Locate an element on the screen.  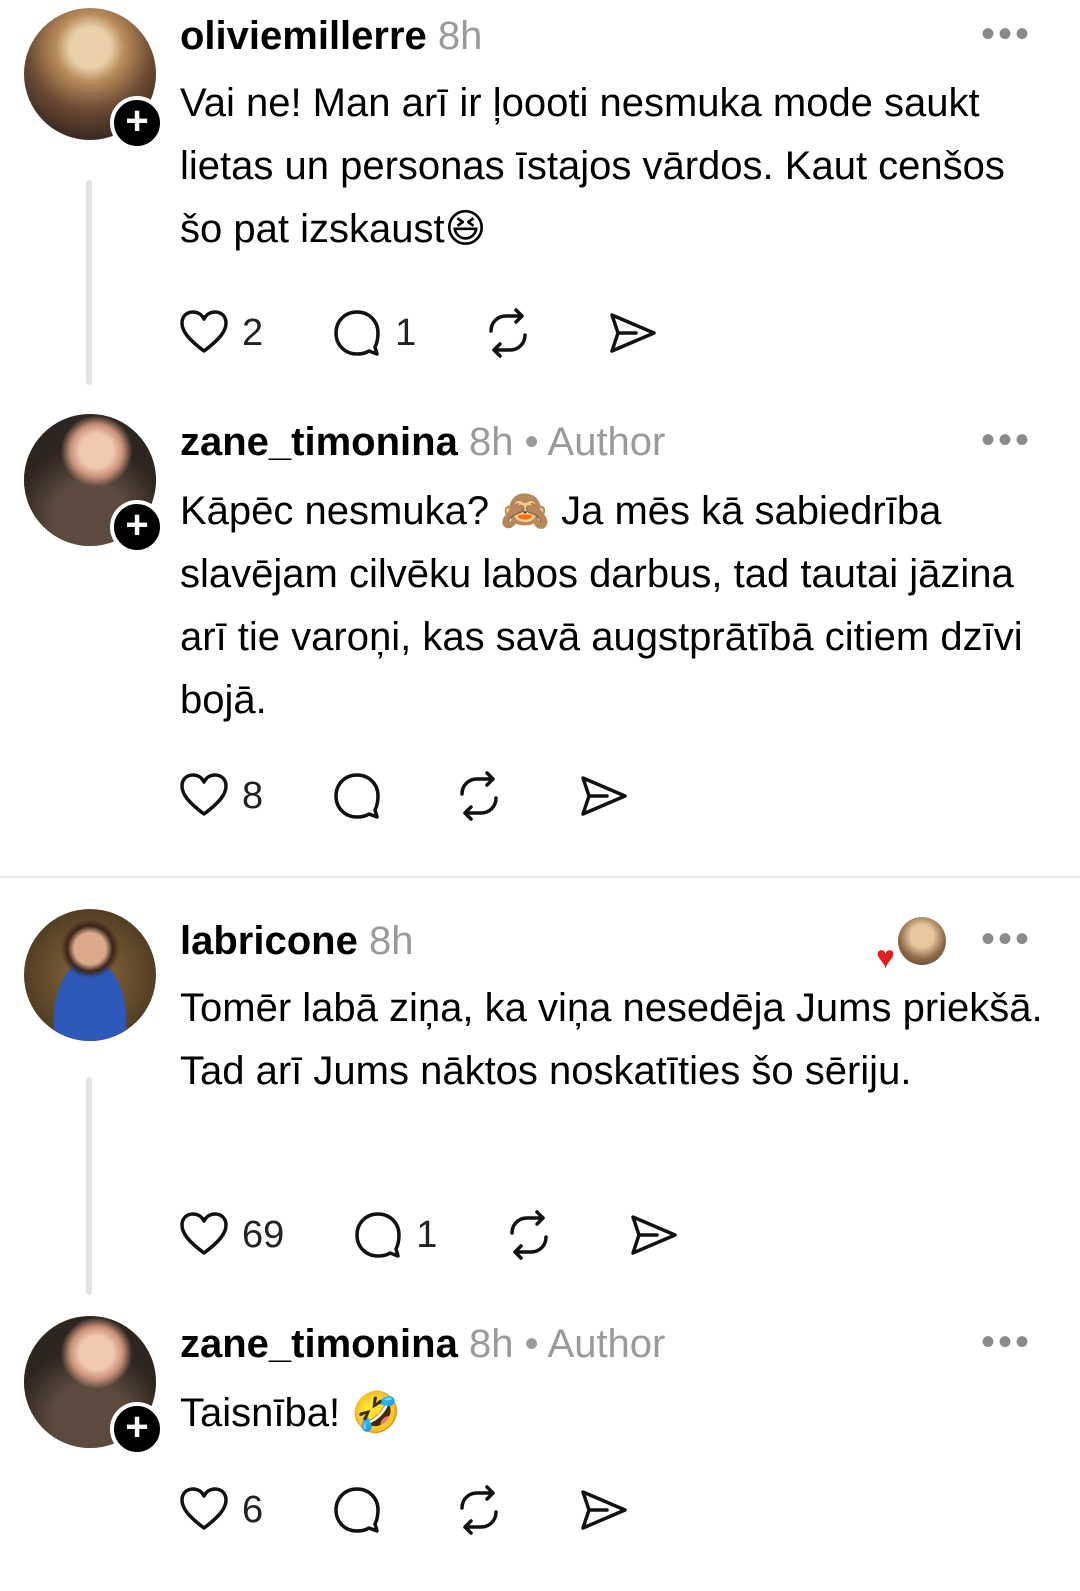
post-text: Taisnība! 🤣 is located at coordinates (291, 1413).